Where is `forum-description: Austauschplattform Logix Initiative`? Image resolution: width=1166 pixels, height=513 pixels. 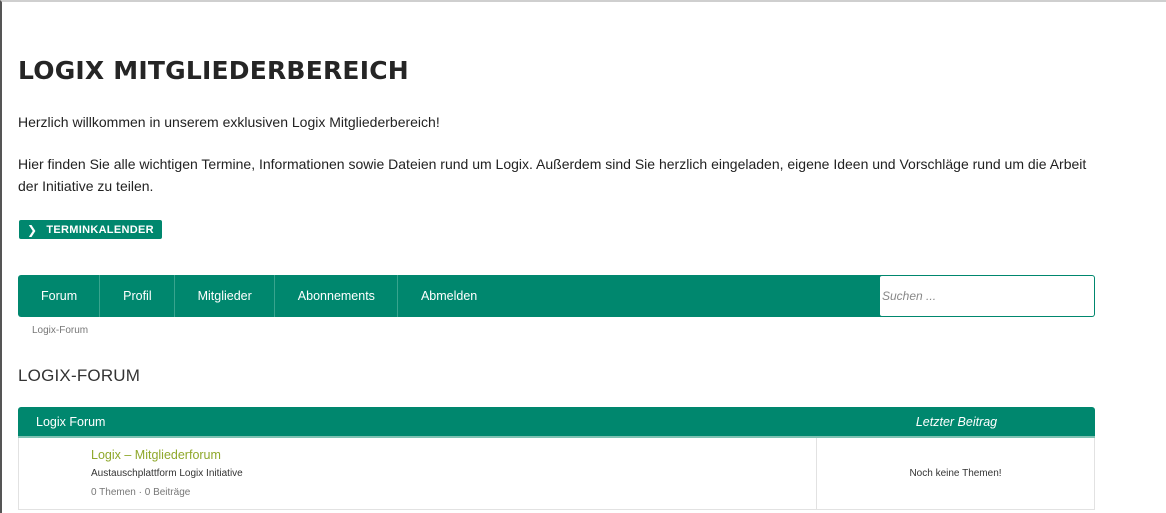 forum-description: Austauschplattform Logix Initiative is located at coordinates (167, 473).